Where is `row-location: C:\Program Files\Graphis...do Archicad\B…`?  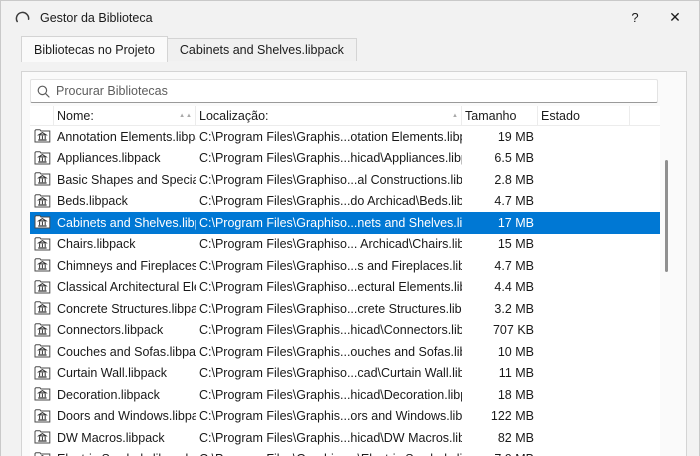 row-location: C:\Program Files\Graphis...do Archicad\B… is located at coordinates (330, 201).